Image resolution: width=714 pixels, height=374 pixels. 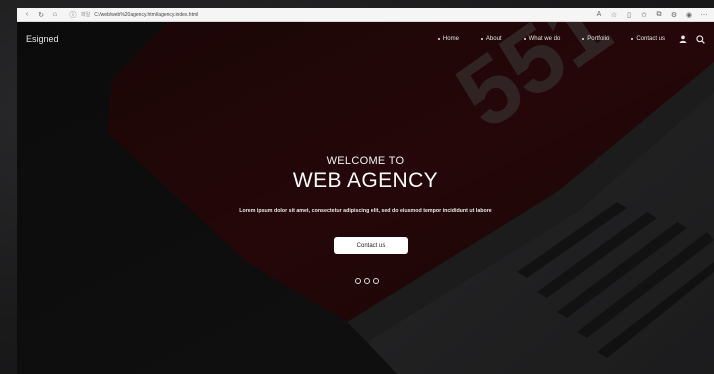 What do you see at coordinates (704, 15) in the screenshot?
I see `more-menu-icon: ⋯` at bounding box center [704, 15].